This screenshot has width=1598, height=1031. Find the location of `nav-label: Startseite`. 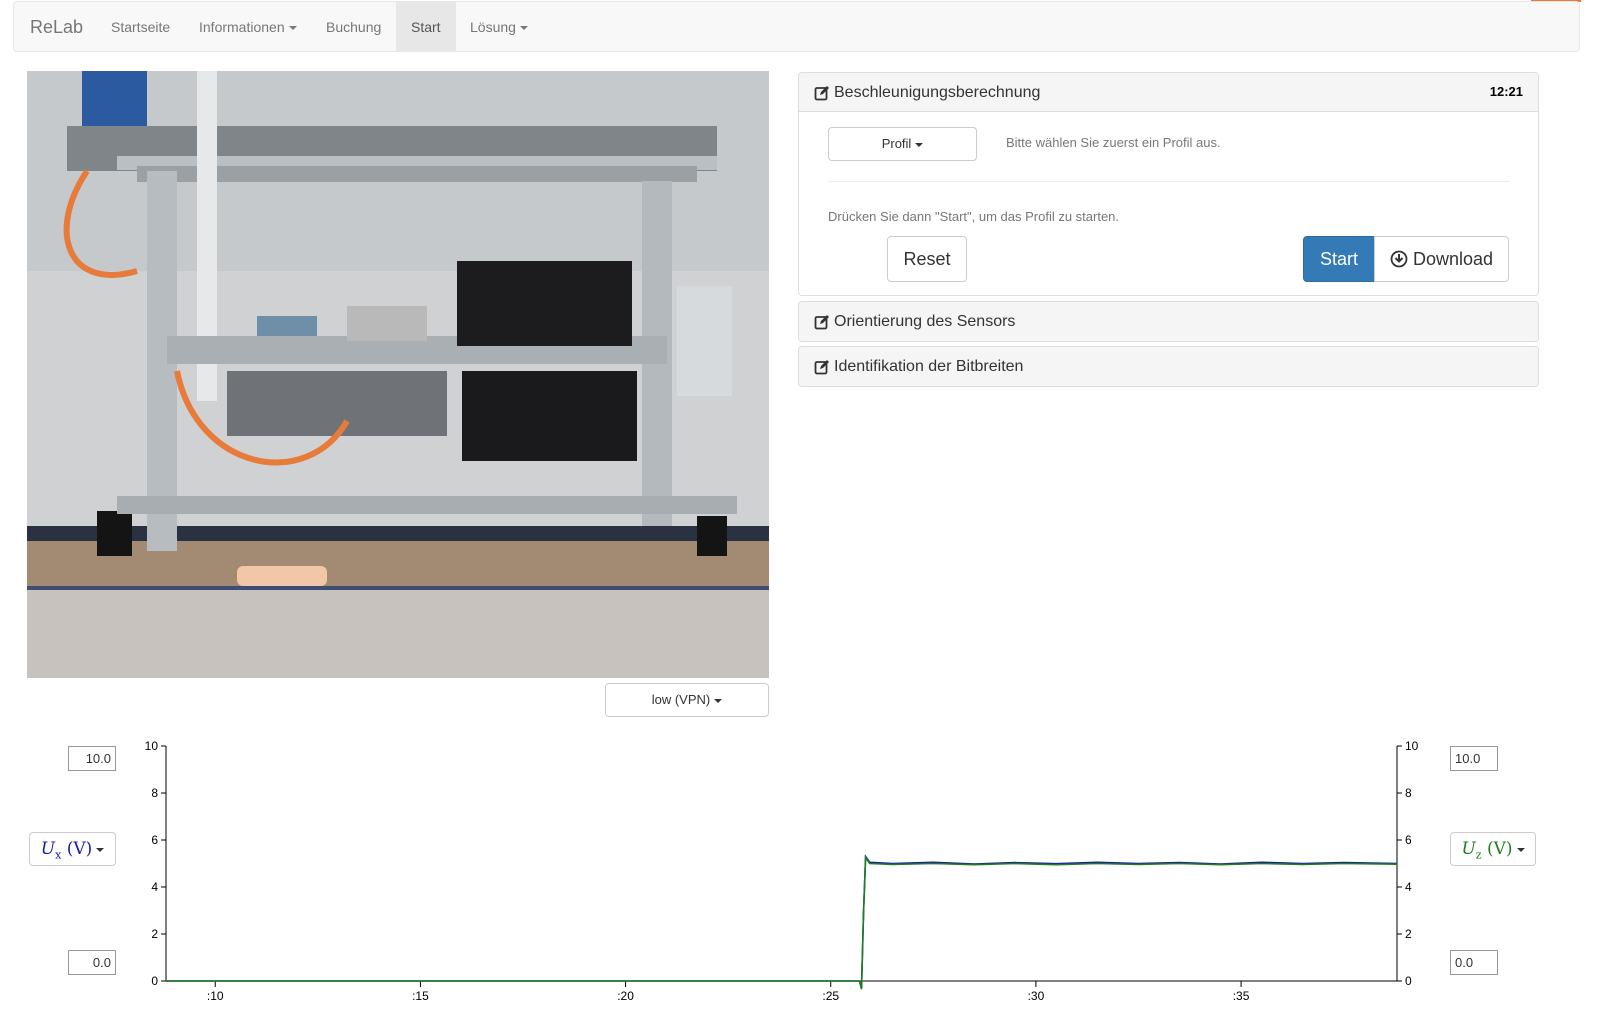

nav-label: Startseite is located at coordinates (141, 27).